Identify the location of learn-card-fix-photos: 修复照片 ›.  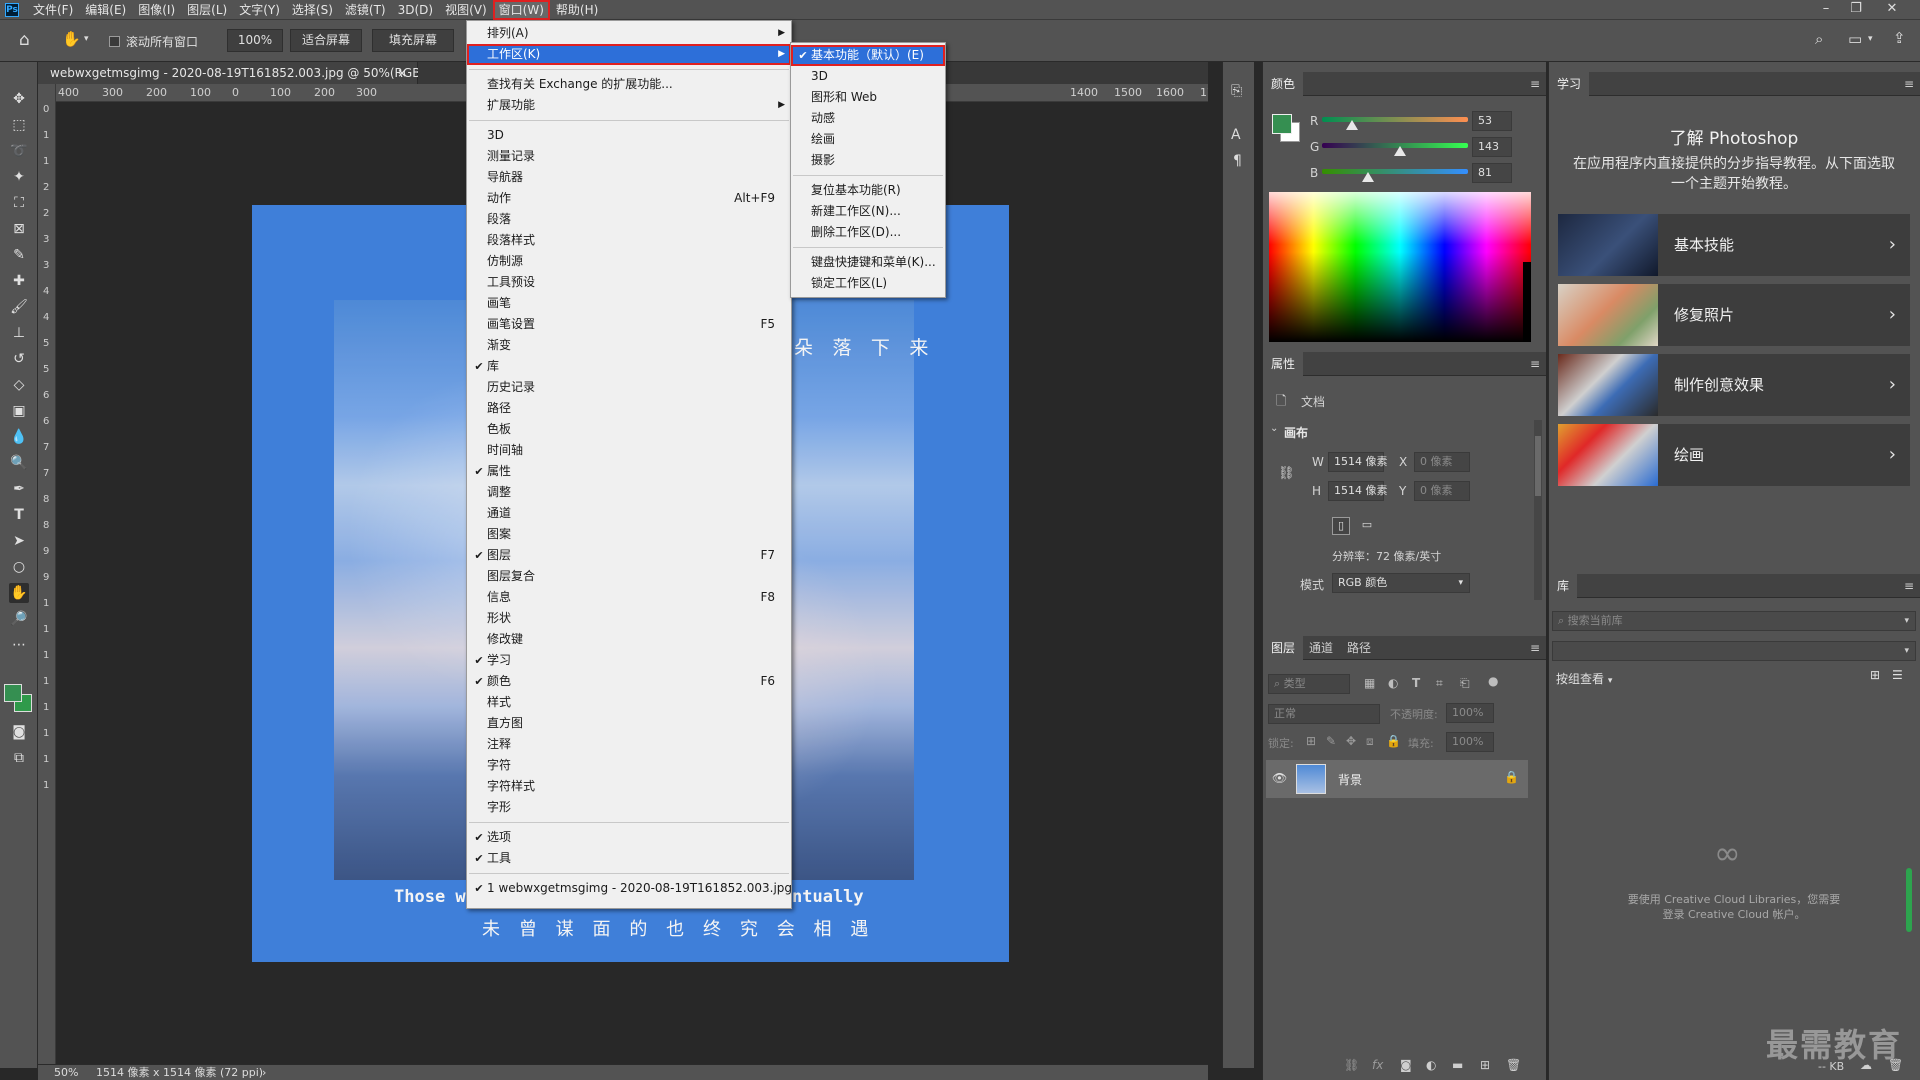
(1734, 315).